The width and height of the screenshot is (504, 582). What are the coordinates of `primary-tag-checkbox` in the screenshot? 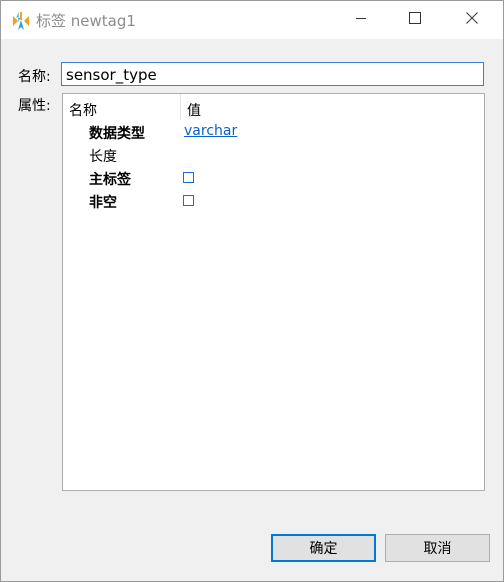 It's located at (188, 177).